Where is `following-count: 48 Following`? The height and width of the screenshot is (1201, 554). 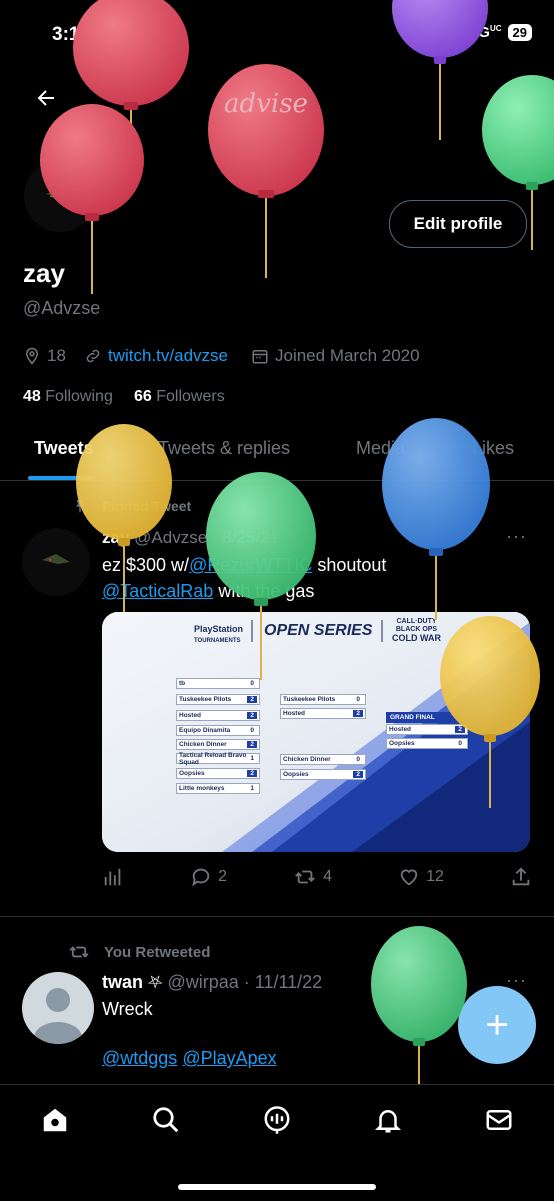 following-count: 48 Following is located at coordinates (68, 397).